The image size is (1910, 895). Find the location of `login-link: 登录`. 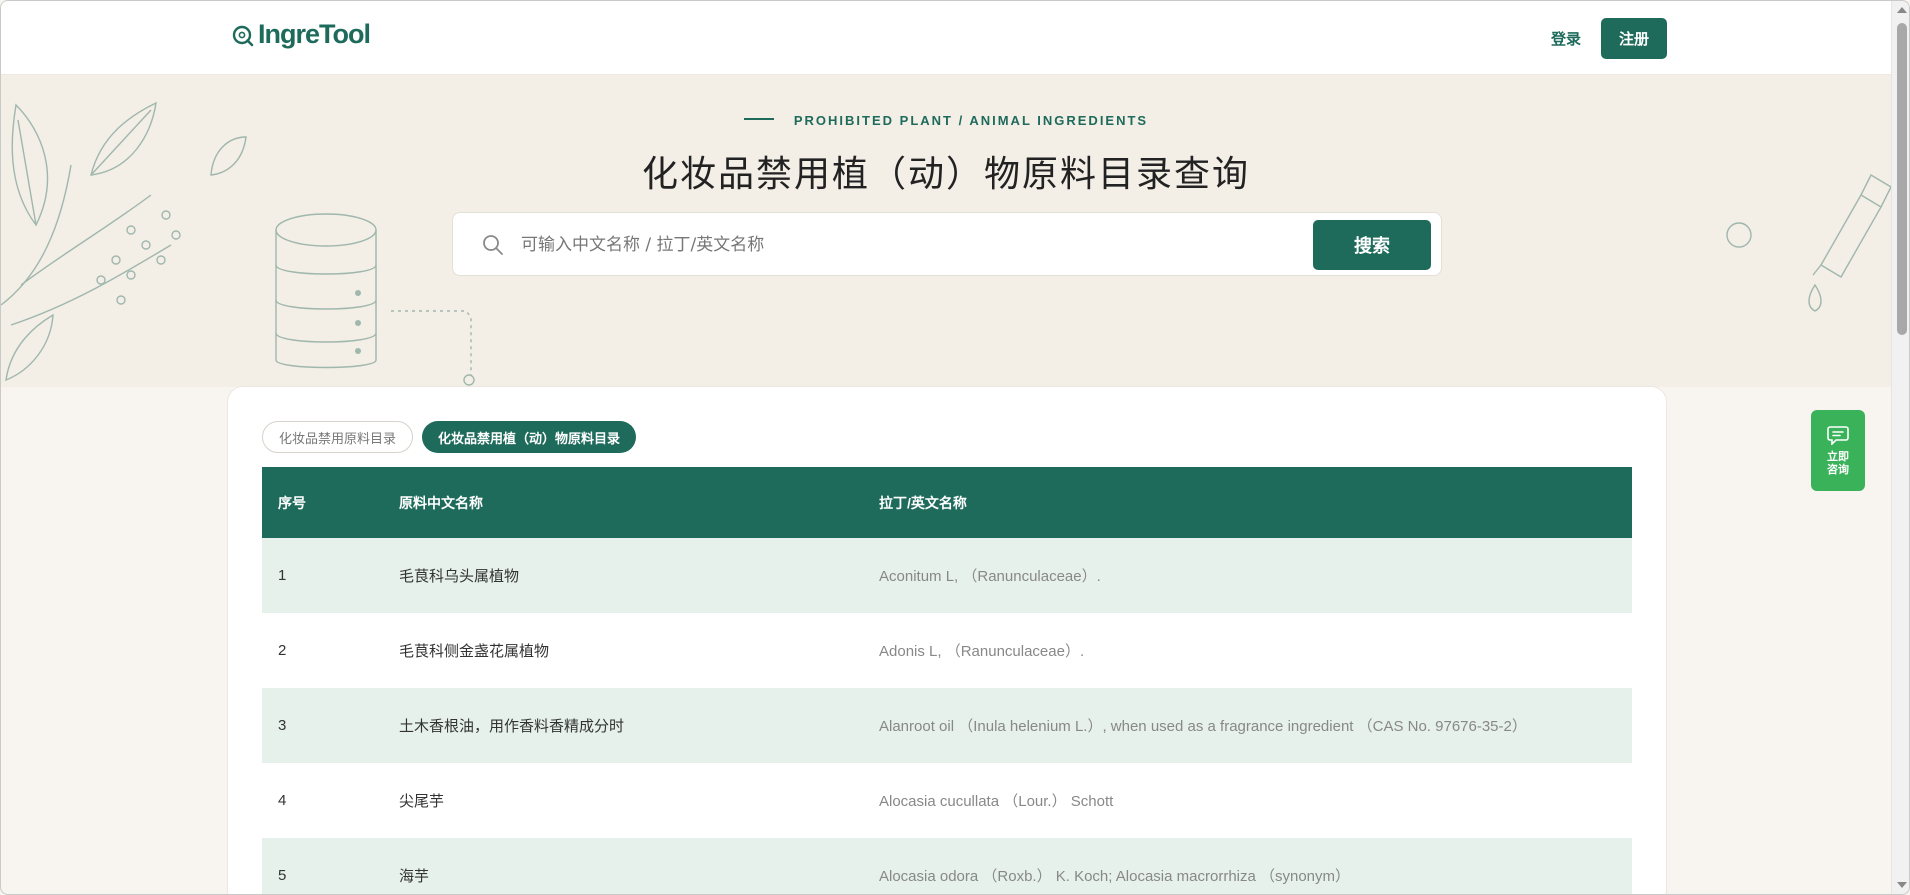

login-link: 登录 is located at coordinates (1566, 38).